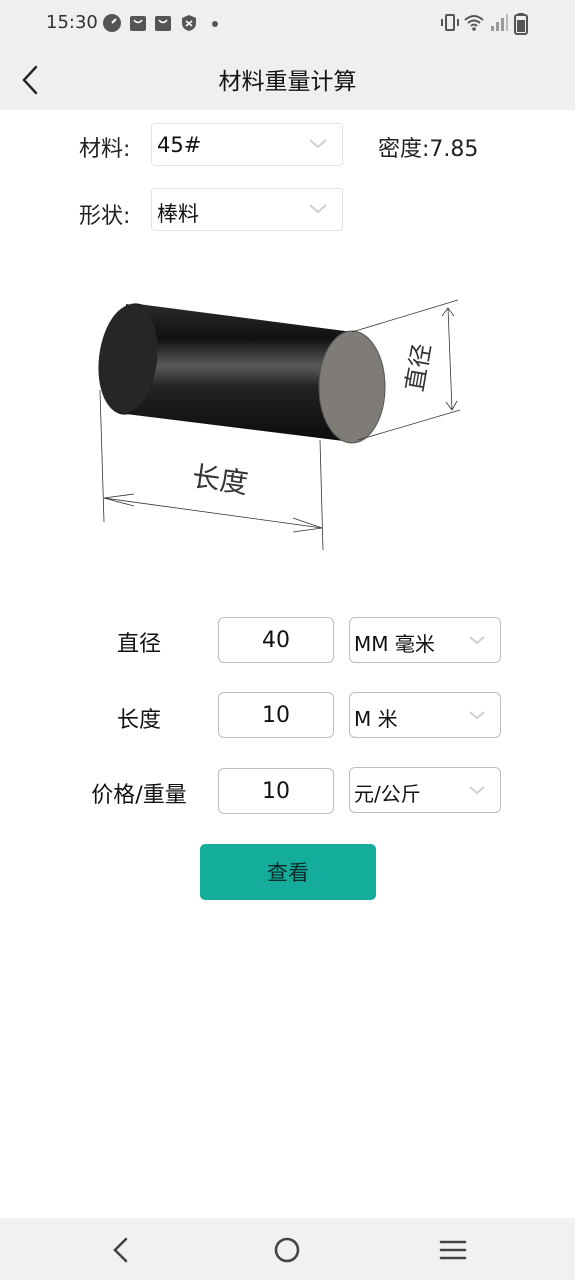  Describe the element at coordinates (179, 145) in the screenshot. I see `material-select-value: 45#` at that location.